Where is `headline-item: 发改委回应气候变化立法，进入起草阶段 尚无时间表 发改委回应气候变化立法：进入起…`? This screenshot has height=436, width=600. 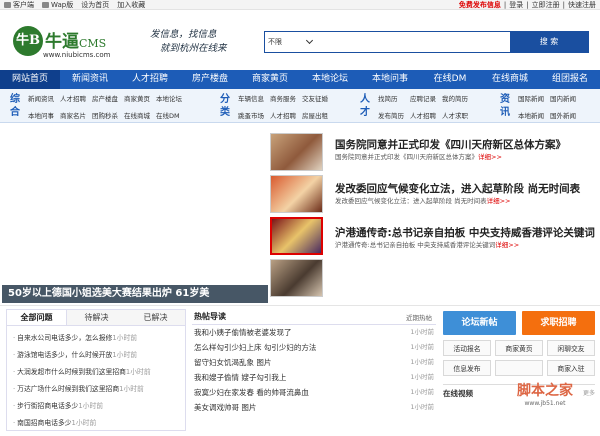
headline-item: 发改委回应气候变化立法，进入起草阶段 尚无时间表 发改委回应气候变化立法：进入起… is located at coordinates (466, 194).